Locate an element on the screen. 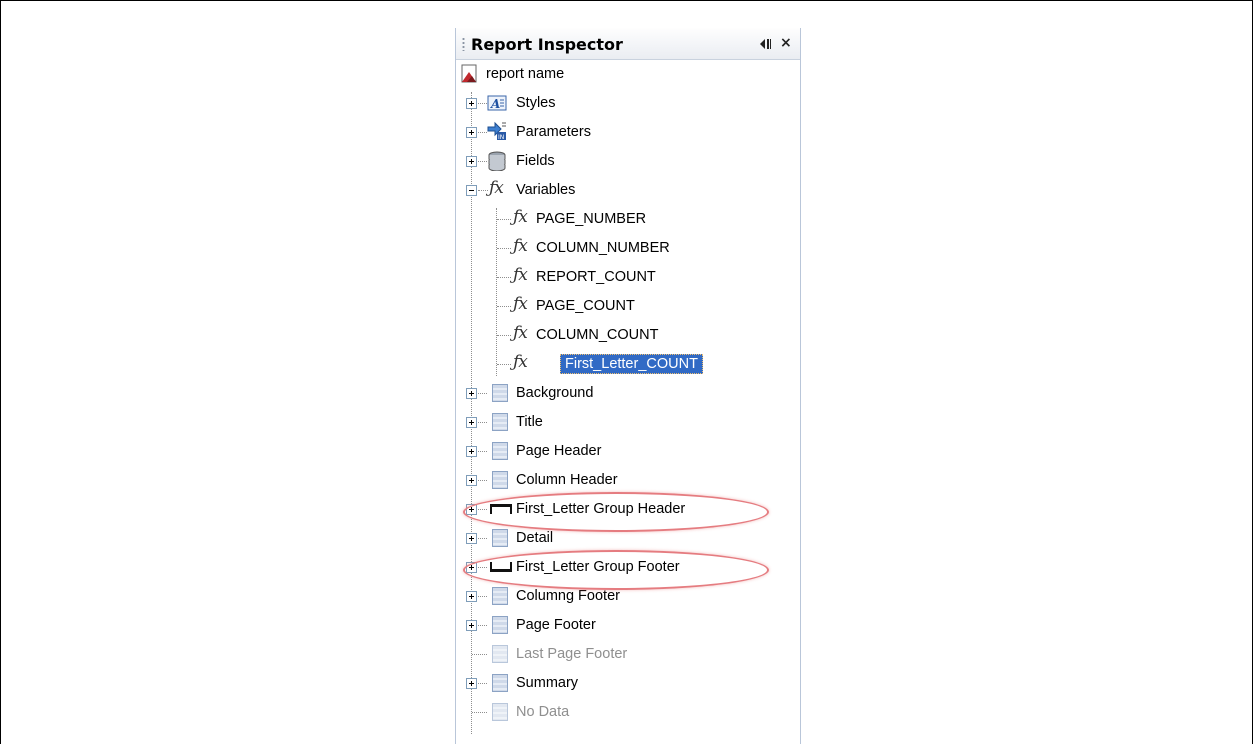 This screenshot has width=1253, height=744. group-footer-highlight is located at coordinates (616, 570).